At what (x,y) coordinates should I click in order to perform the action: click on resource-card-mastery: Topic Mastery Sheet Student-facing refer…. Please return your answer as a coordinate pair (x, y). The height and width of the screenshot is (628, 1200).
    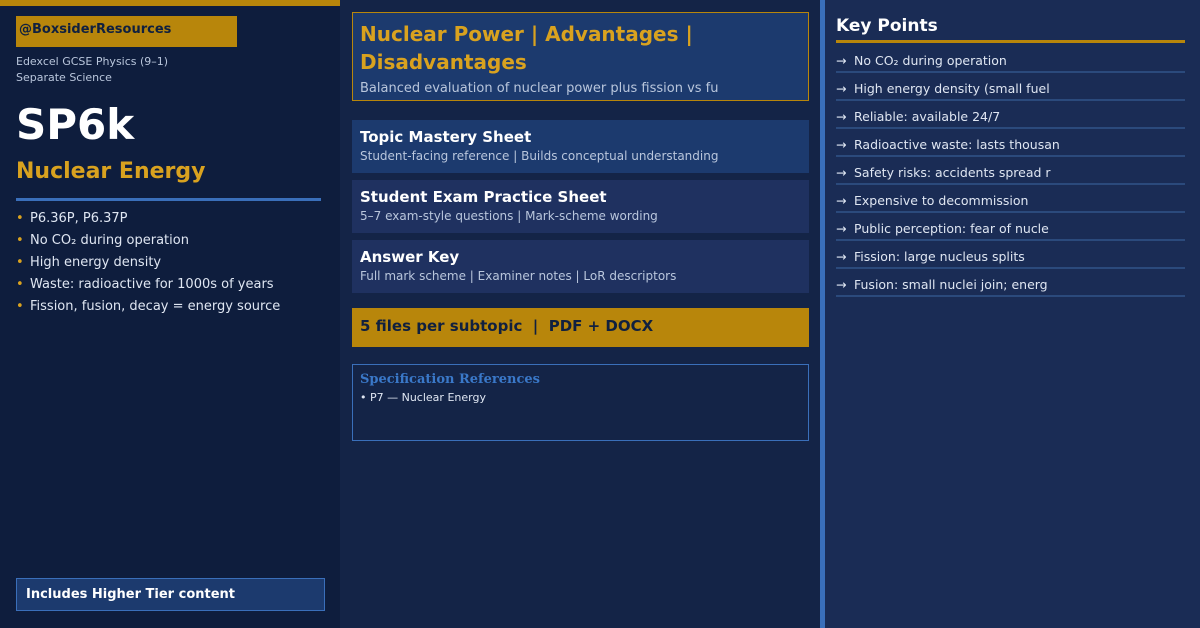
    Looking at the image, I should click on (580, 146).